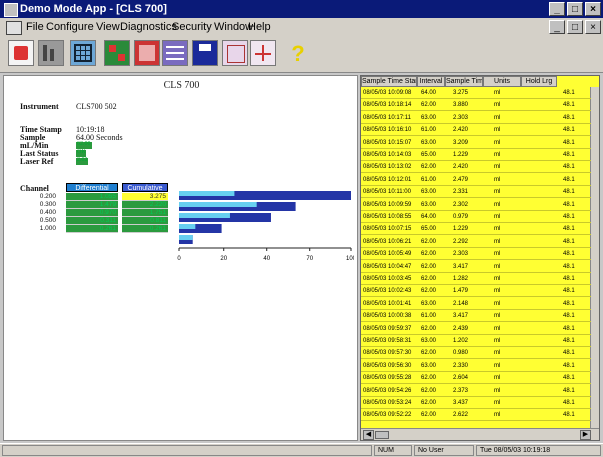 This screenshot has width=603, height=457. I want to click on column-header: Hold Lrg, so click(539, 81).